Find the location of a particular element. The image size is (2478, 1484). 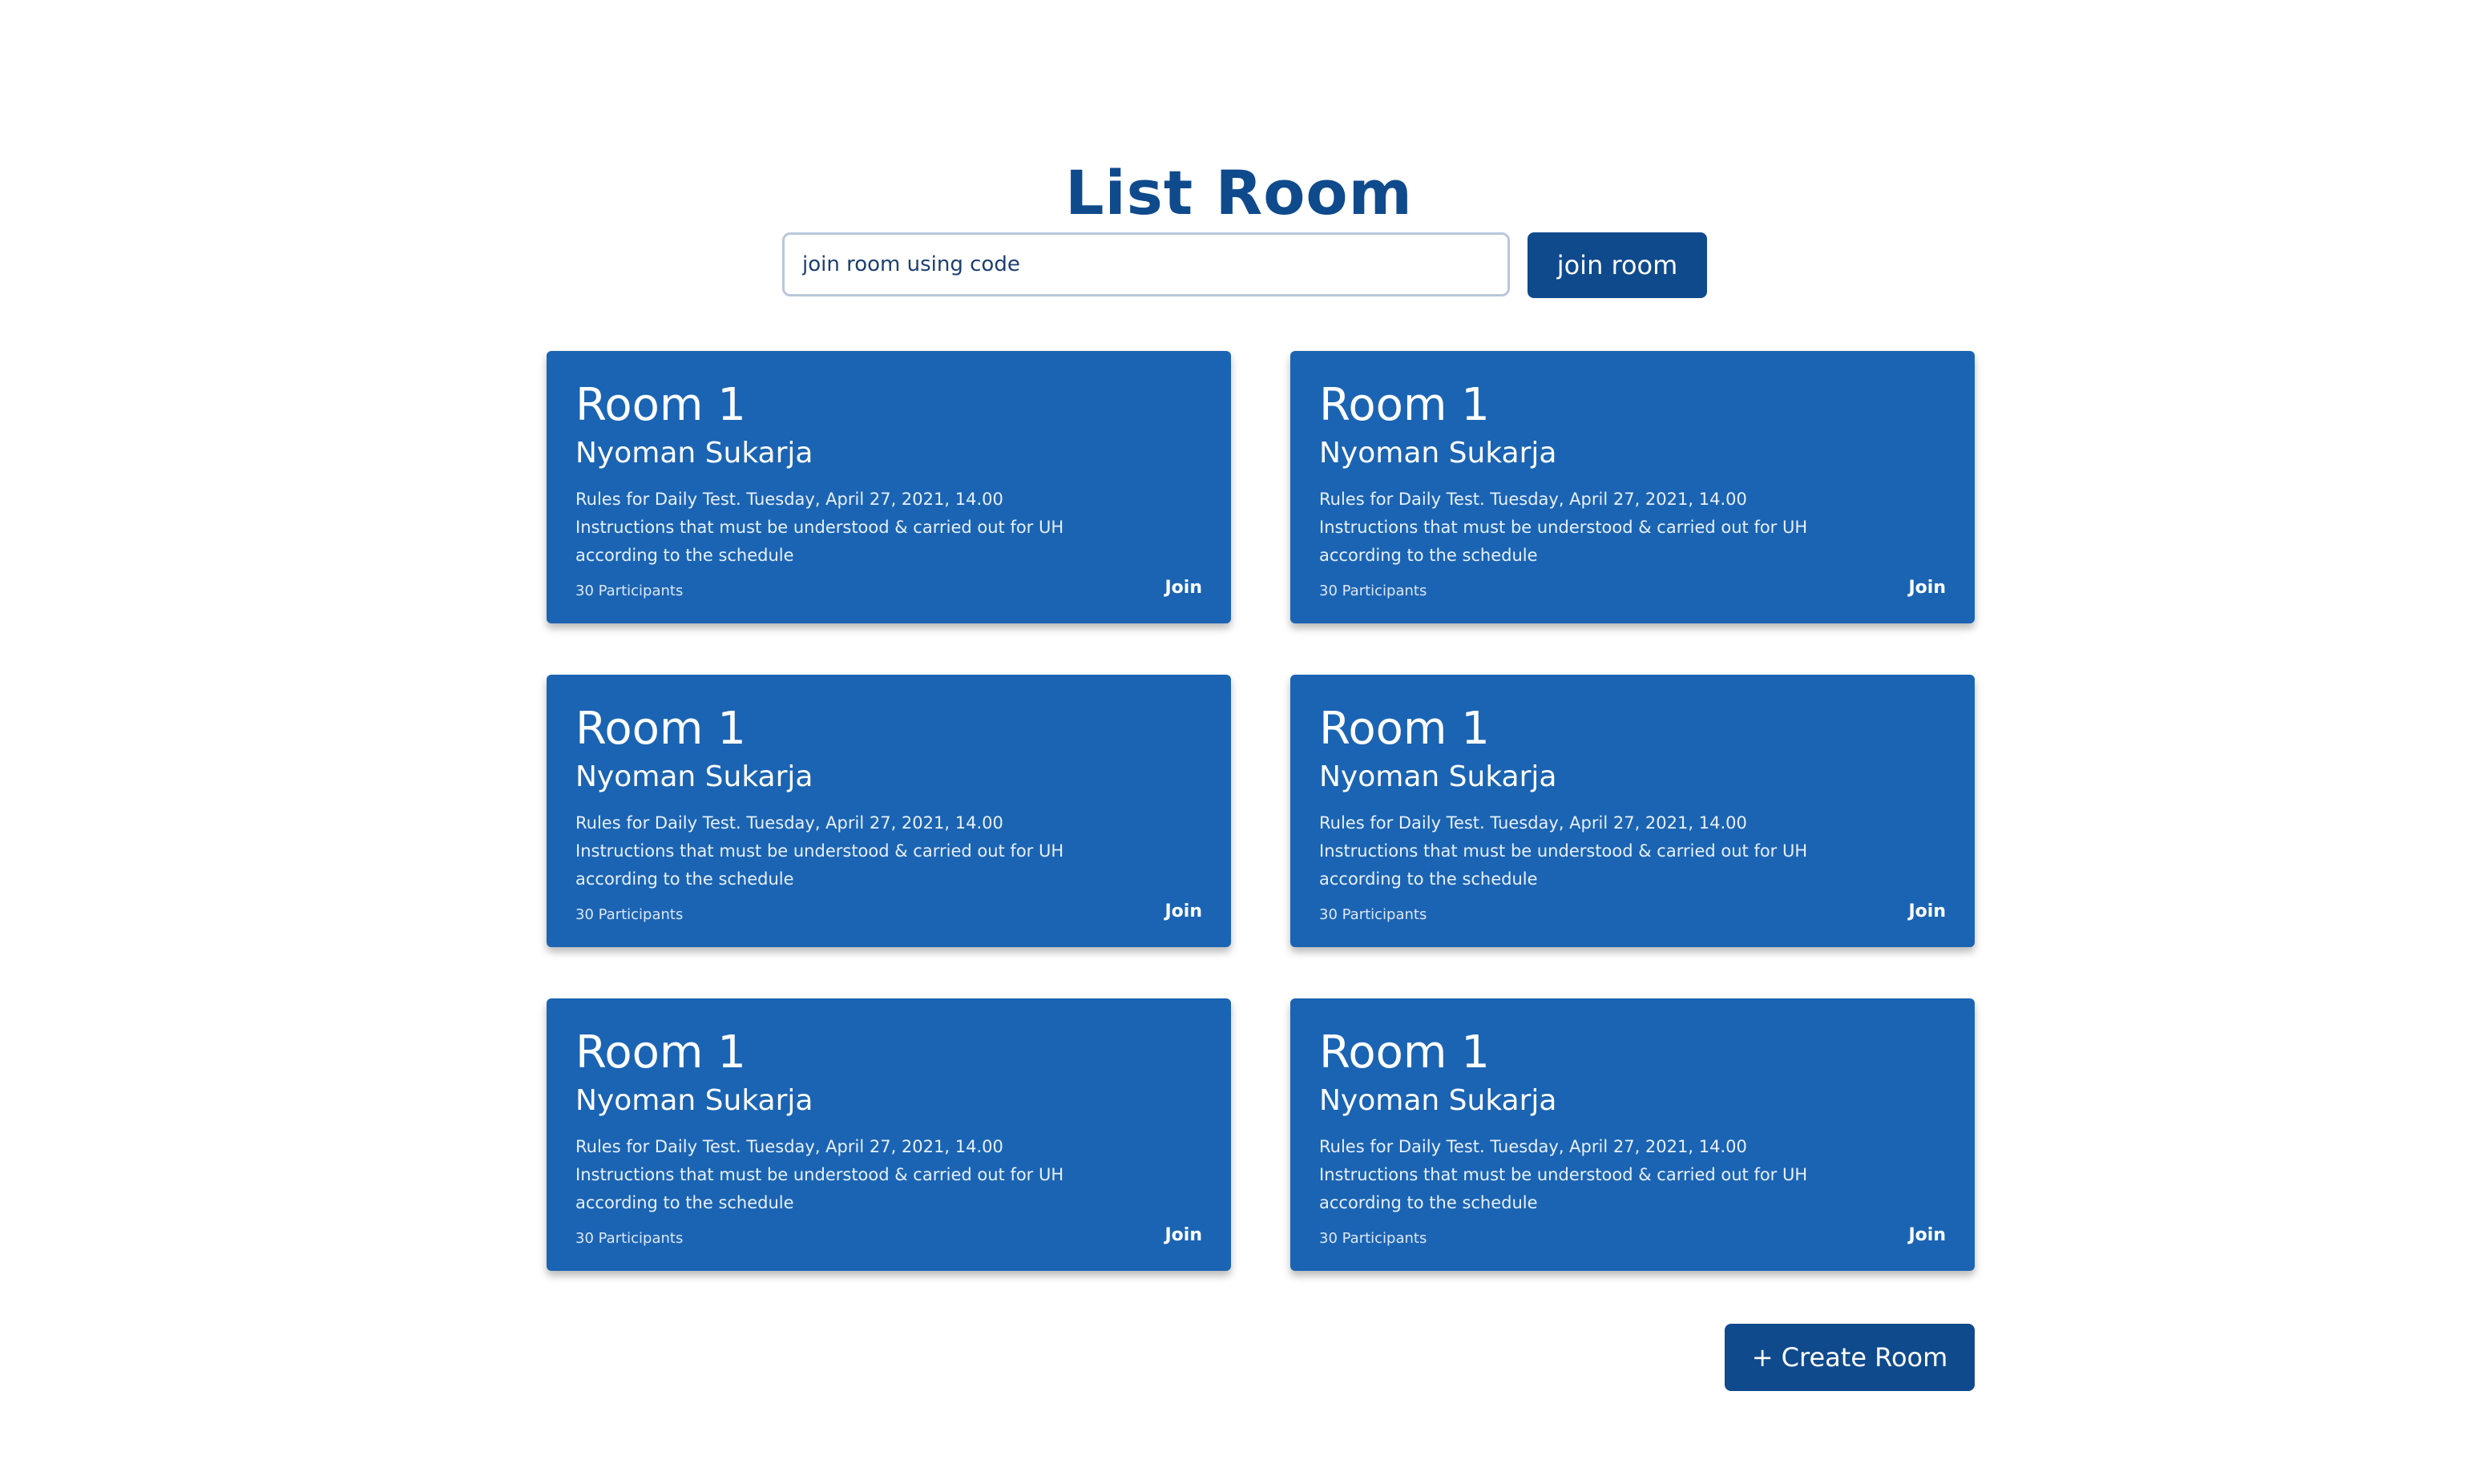

room-code-input is located at coordinates (1146, 264).